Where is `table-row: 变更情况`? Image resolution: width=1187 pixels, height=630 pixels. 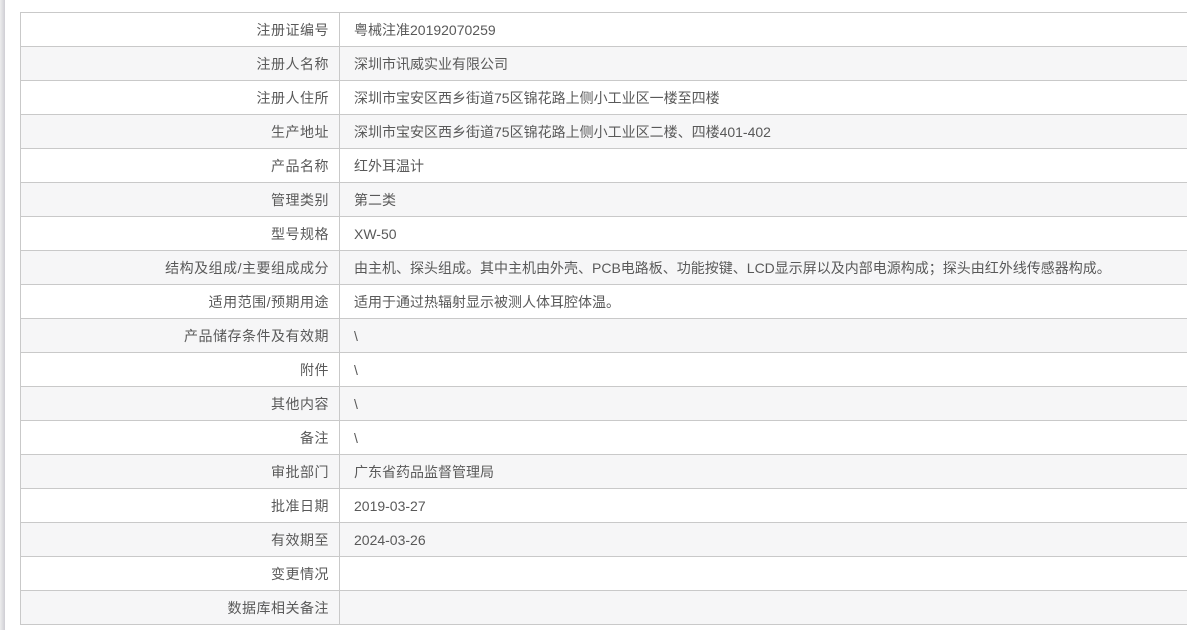
table-row: 变更情况 is located at coordinates (604, 574).